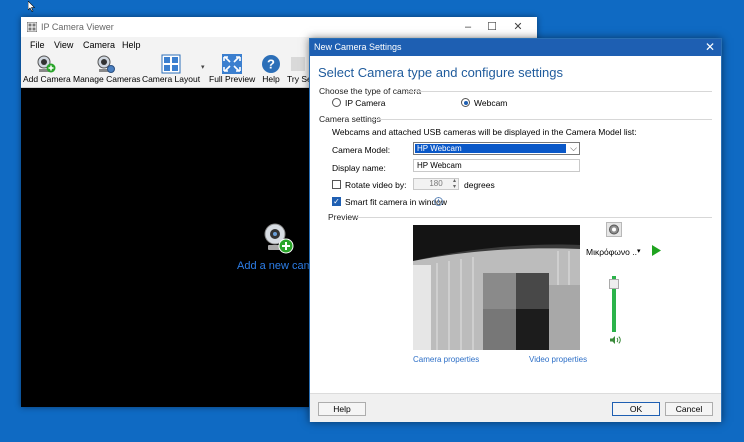 Image resolution: width=744 pixels, height=442 pixels. I want to click on full-preview-icon, so click(232, 64).